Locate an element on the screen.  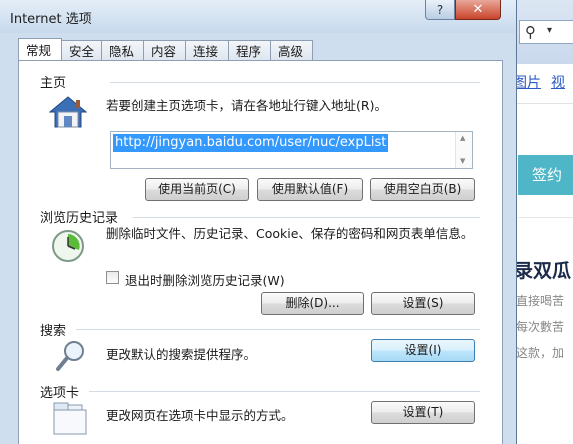
home-page-icon is located at coordinates (68, 112).